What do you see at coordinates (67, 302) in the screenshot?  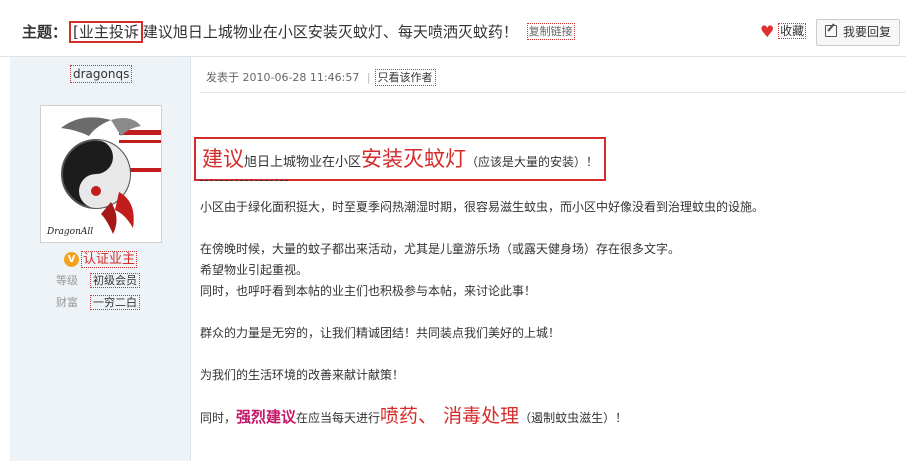 I see `wealth-label: 财富` at bounding box center [67, 302].